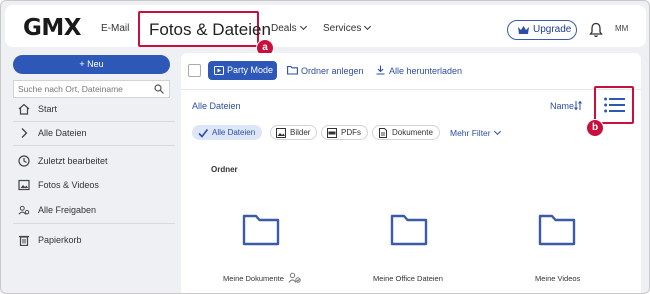 This screenshot has height=294, width=650. Describe the element at coordinates (67, 210) in the screenshot. I see `sidebar-item-label: Alle Freigaben` at that location.